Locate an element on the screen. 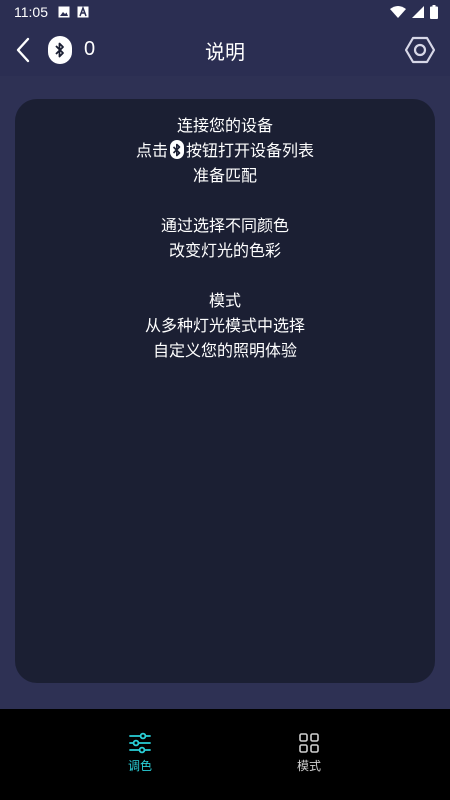 The width and height of the screenshot is (450, 800). nav-item-color: 调色 is located at coordinates (140, 752).